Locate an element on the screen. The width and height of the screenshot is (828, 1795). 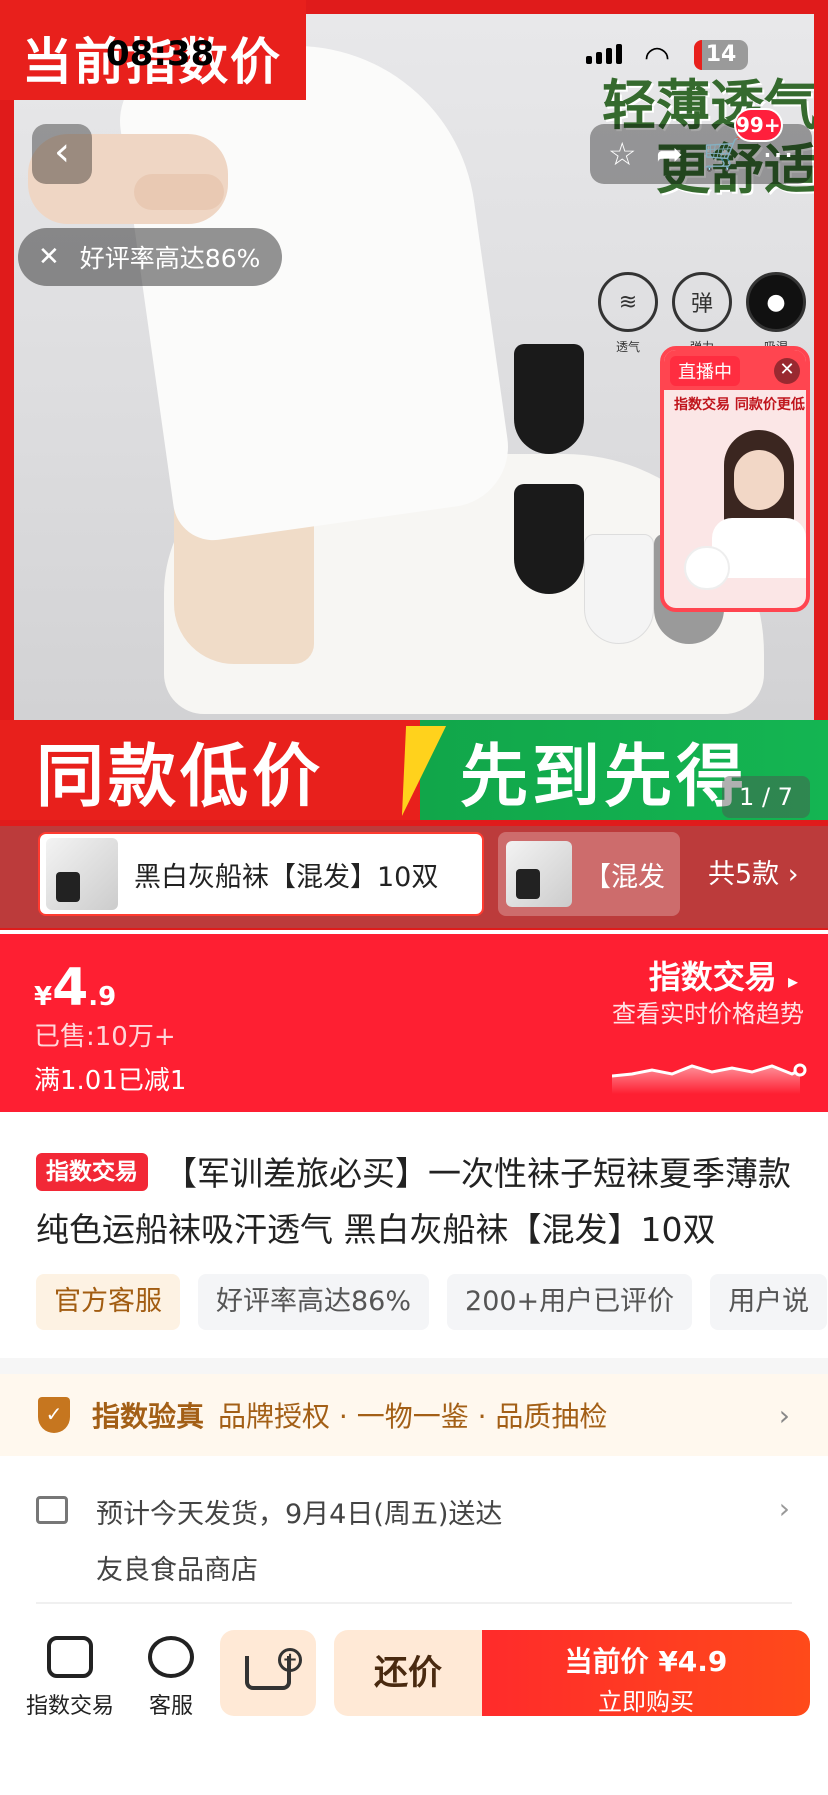
verify-title: 指数验真 is located at coordinates (148, 1416).